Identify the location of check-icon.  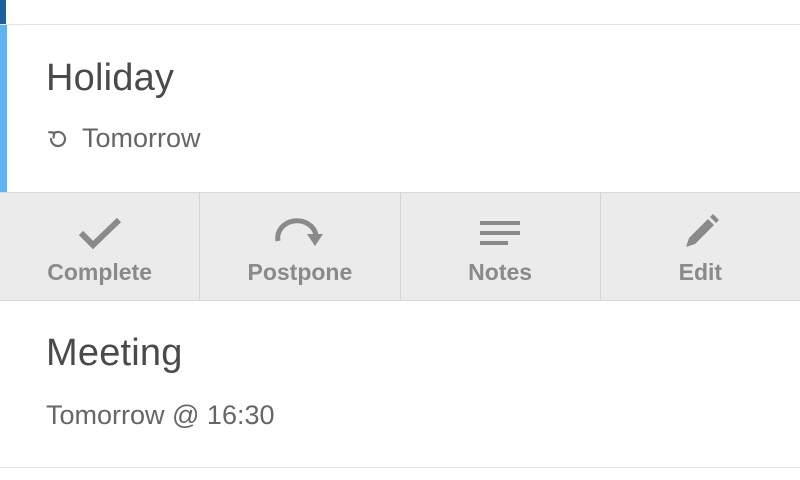
(100, 233).